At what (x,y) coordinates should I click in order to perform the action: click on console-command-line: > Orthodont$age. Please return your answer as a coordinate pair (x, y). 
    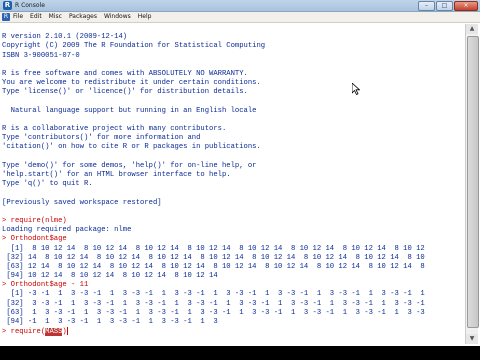
    Looking at the image, I should click on (232, 239).